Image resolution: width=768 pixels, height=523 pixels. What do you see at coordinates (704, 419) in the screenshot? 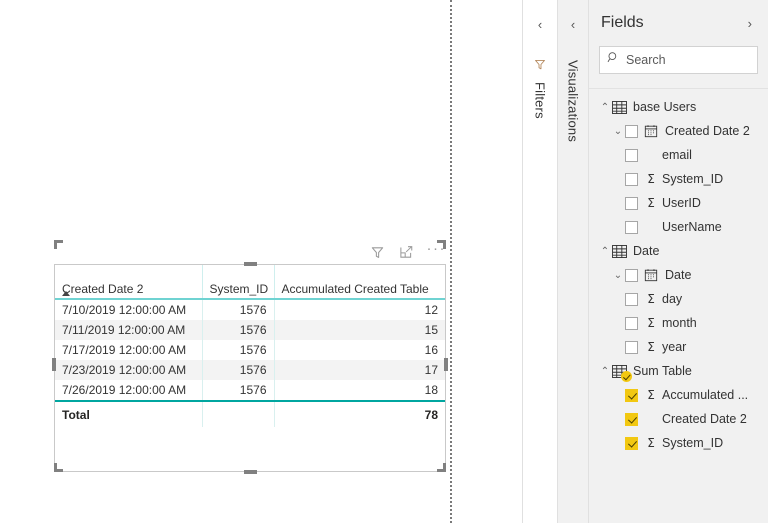
I see `fields-field-label: Created Date 2` at bounding box center [704, 419].